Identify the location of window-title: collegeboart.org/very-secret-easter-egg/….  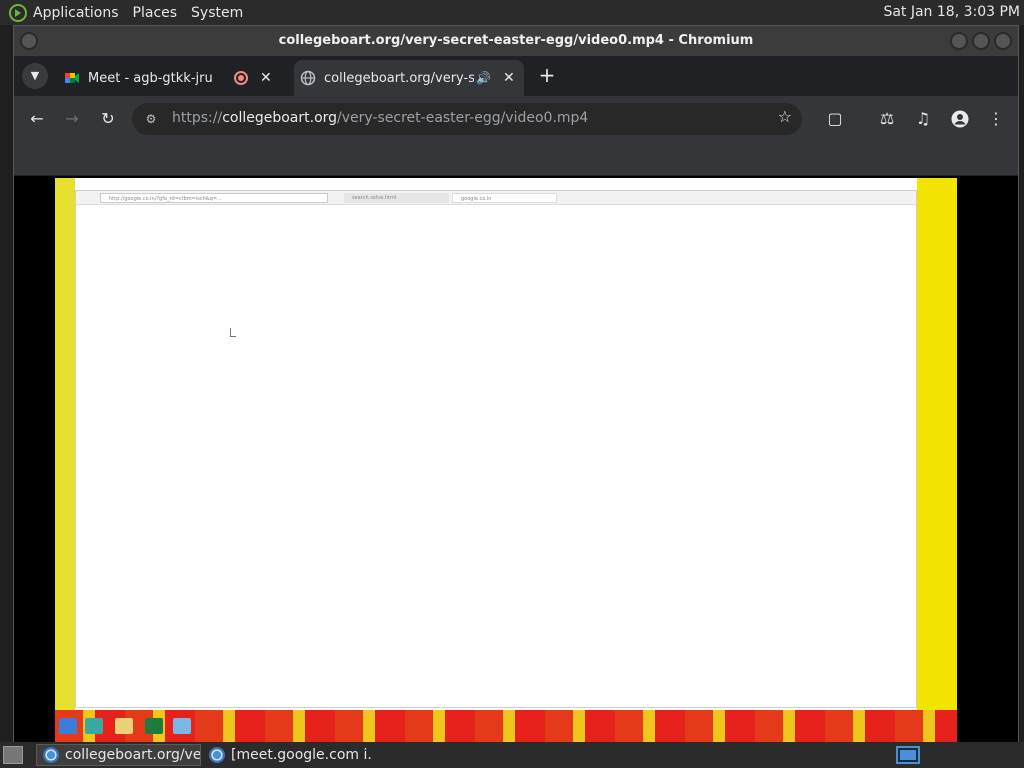
(516, 40).